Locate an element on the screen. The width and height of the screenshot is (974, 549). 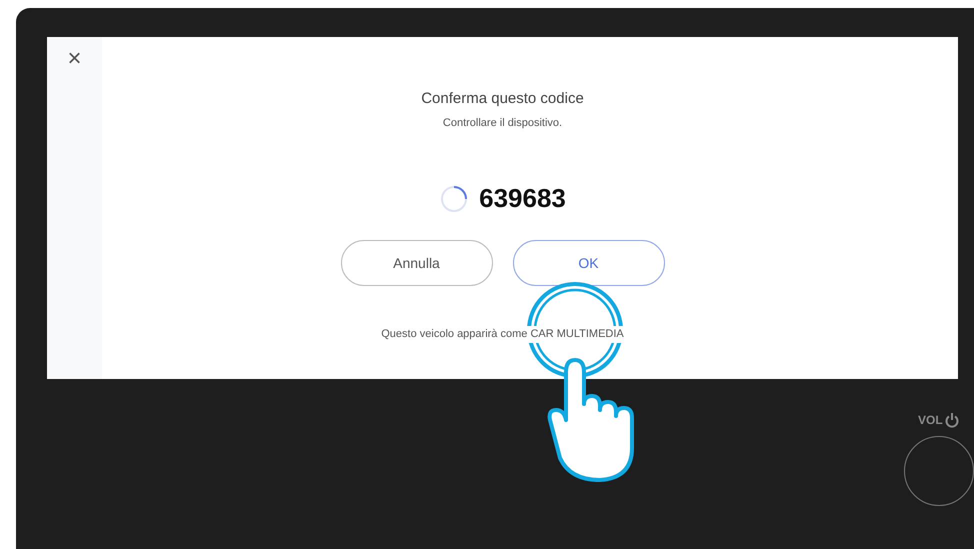
volume-knob is located at coordinates (939, 471).